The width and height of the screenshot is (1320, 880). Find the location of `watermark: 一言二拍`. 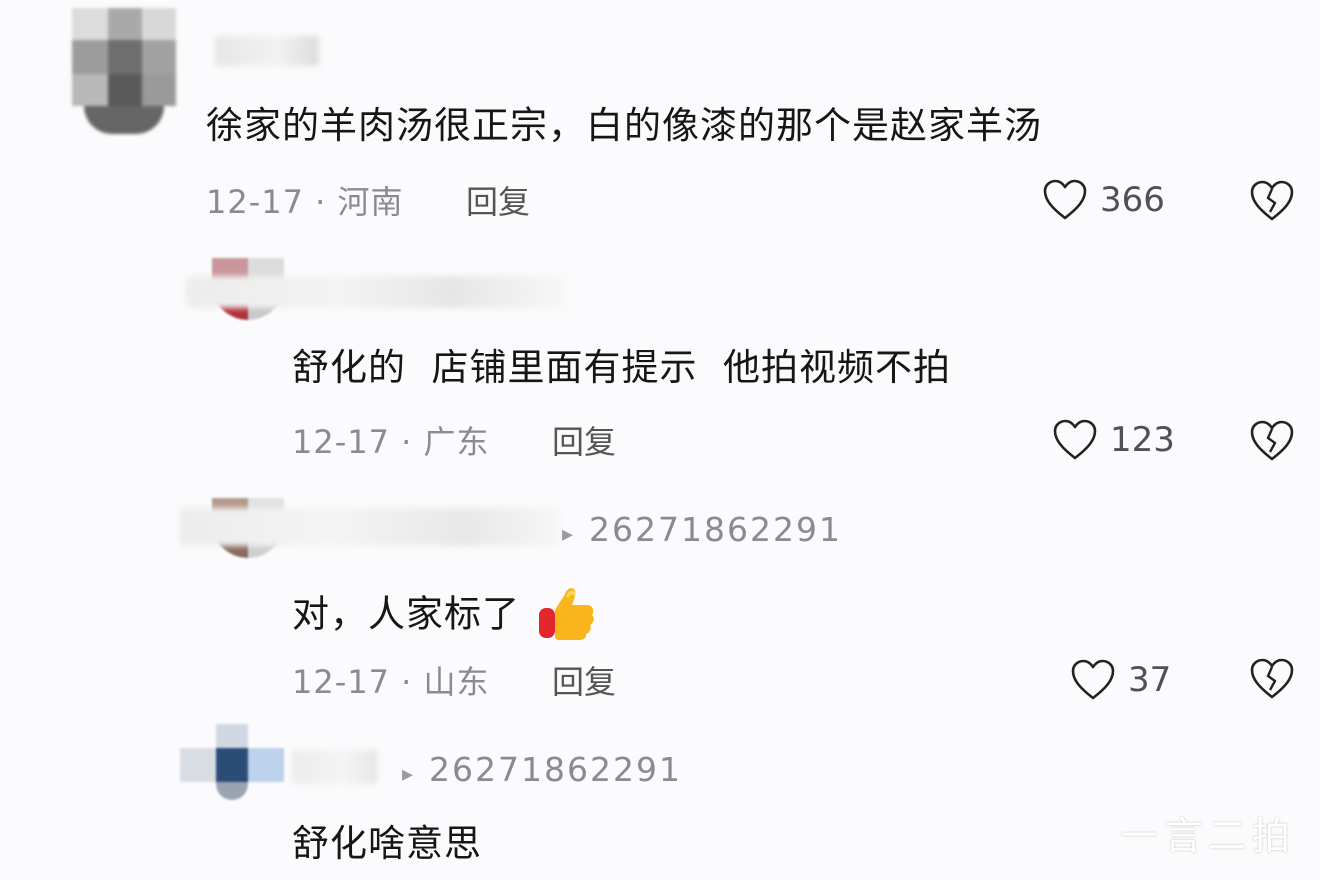

watermark: 一言二拍 is located at coordinates (1207, 836).